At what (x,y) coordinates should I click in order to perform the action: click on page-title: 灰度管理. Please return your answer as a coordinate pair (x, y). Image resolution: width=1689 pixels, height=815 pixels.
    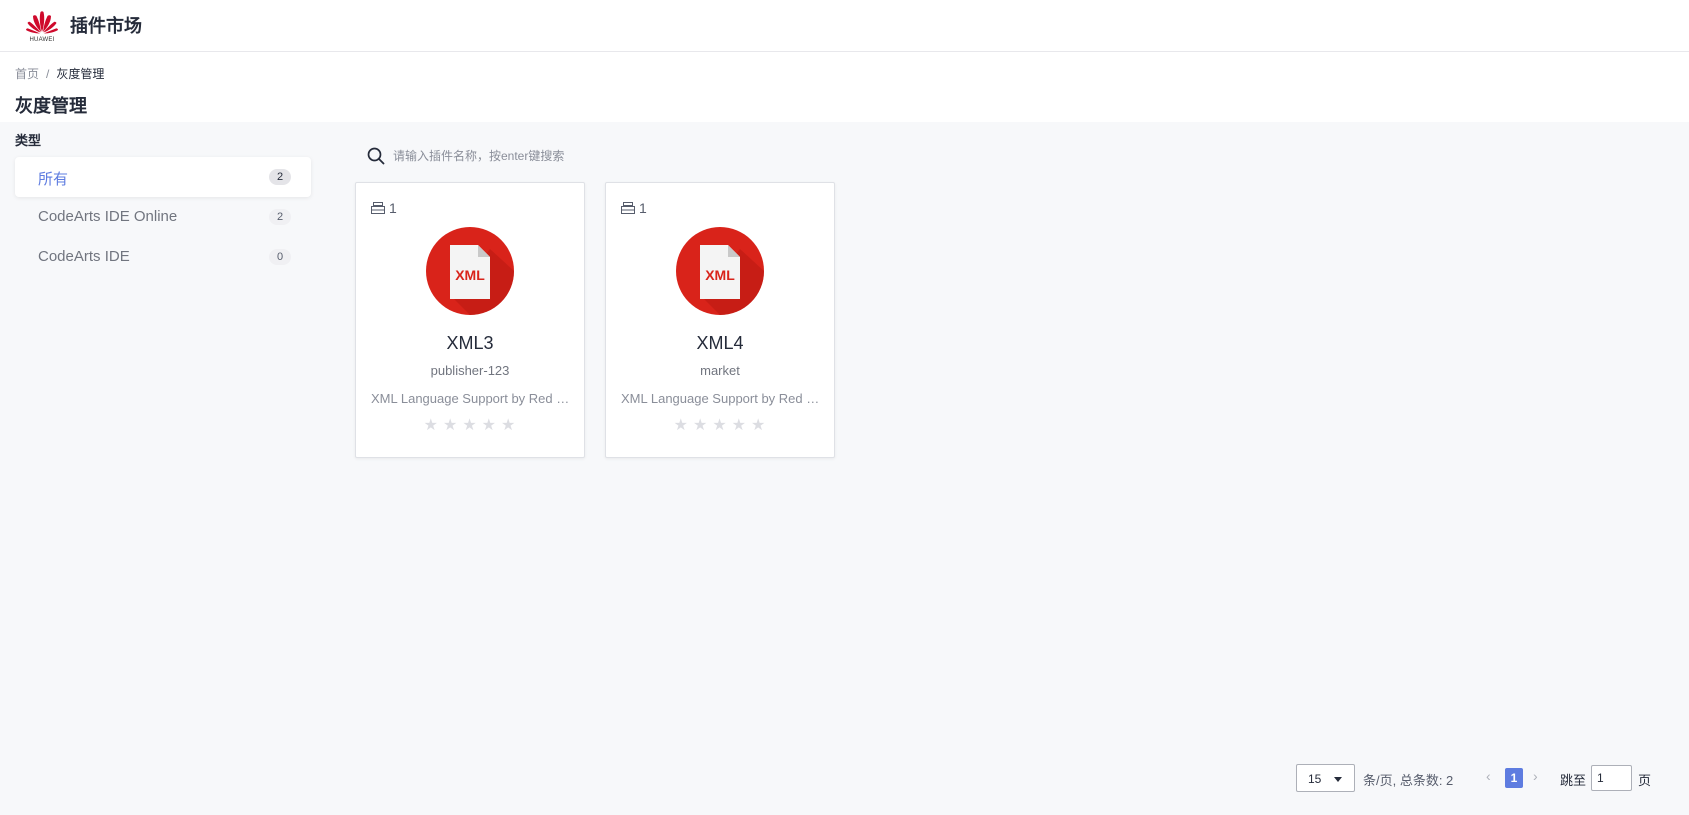
    Looking at the image, I should click on (51, 106).